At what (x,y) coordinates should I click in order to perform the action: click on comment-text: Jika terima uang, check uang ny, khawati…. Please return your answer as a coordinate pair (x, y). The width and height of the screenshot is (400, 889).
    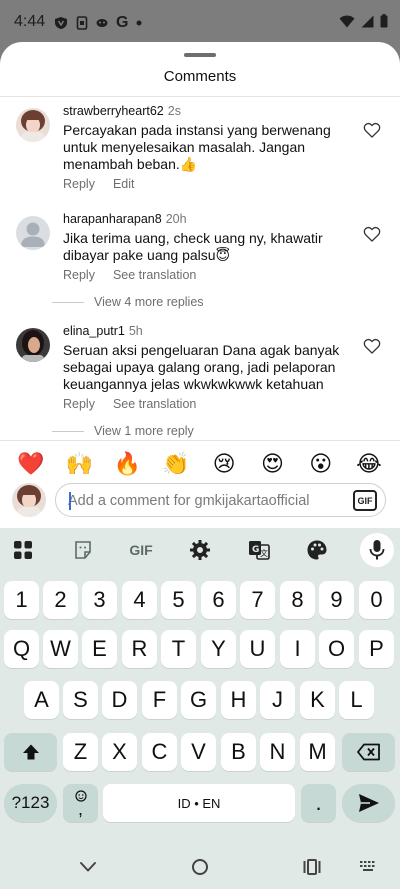
    Looking at the image, I should click on (193, 246).